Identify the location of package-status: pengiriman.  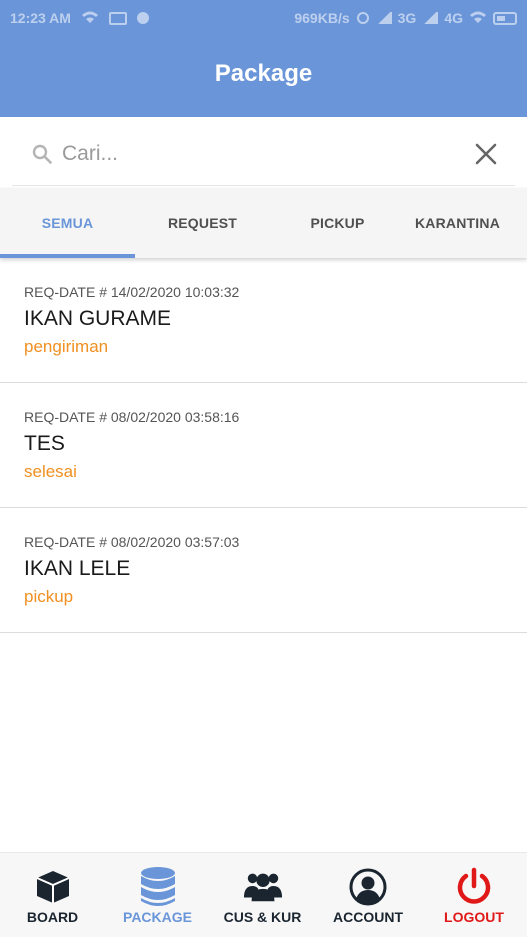
(66, 346).